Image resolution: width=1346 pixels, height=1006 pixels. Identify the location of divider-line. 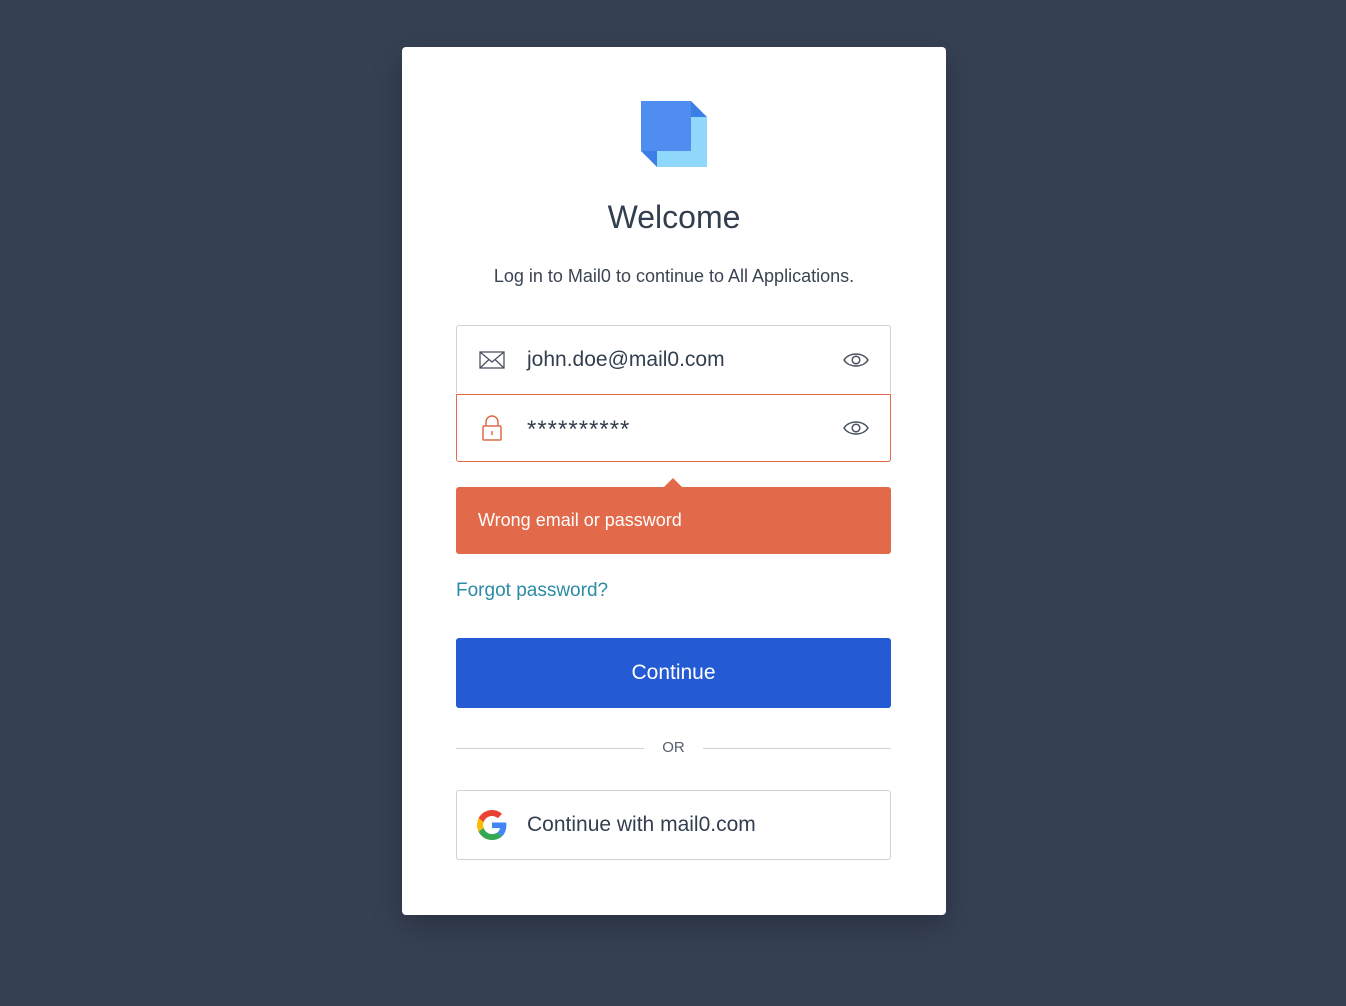
(797, 748).